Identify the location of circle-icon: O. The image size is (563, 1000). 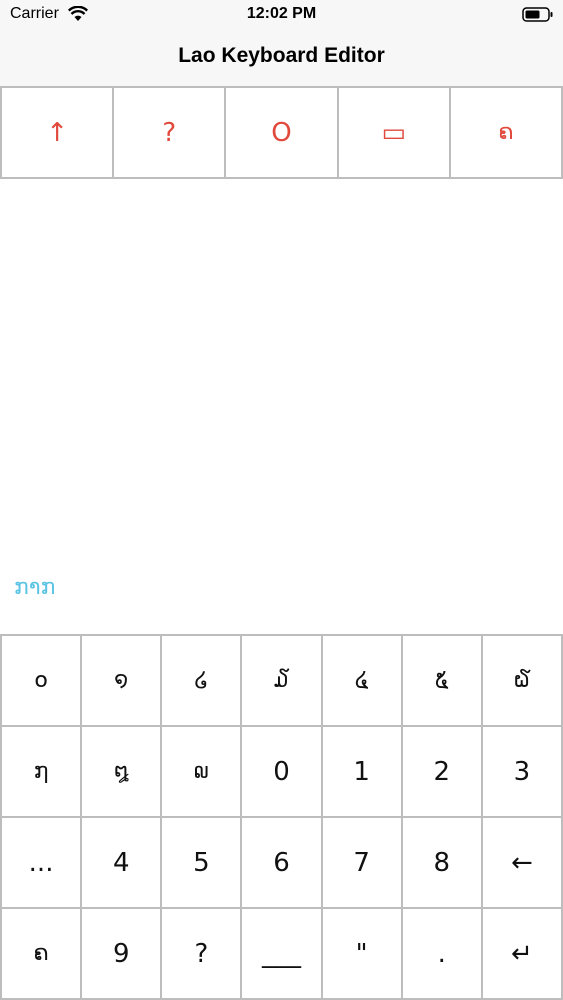
(281, 132).